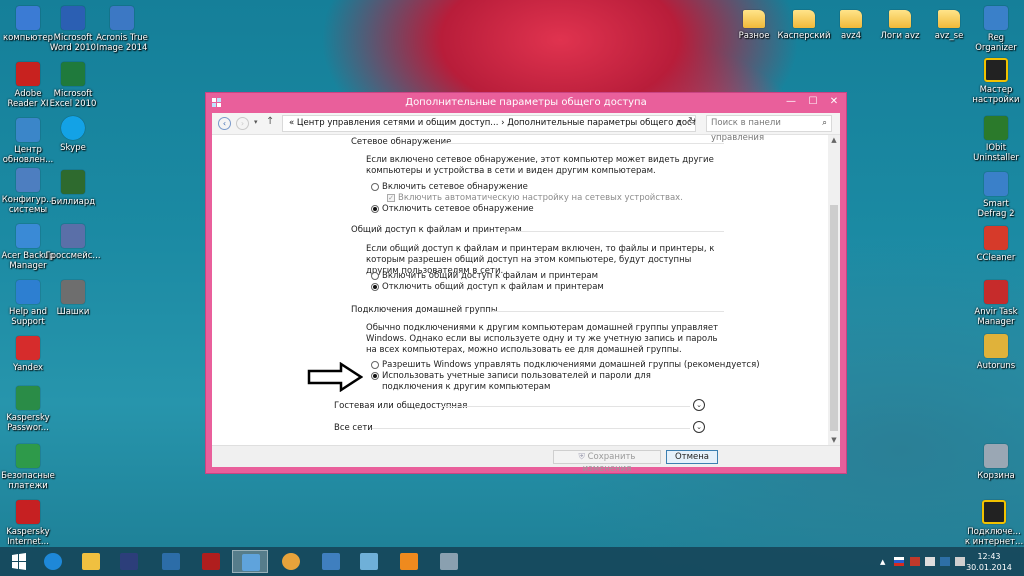 The height and width of the screenshot is (576, 1024). What do you see at coordinates (607, 462) in the screenshot?
I see `save-changes-button: ⛨ Сохранить изменения` at bounding box center [607, 462].